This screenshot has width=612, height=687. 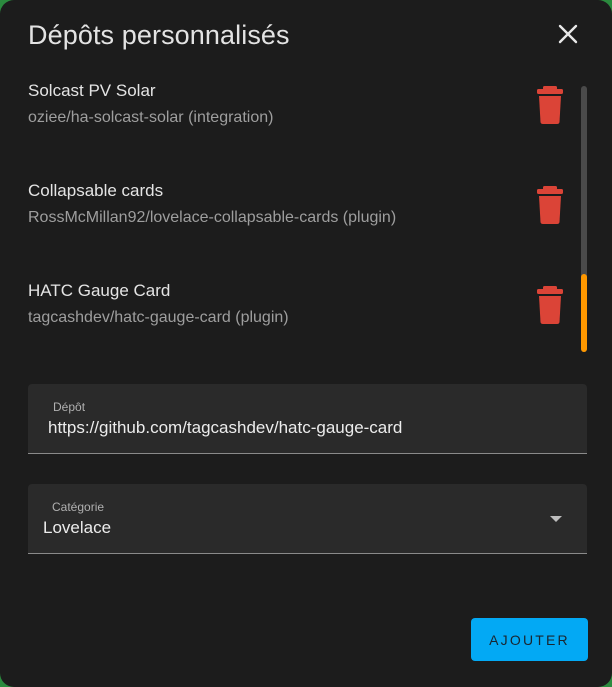 I want to click on repository-name: HATC Gauge Card, so click(x=99, y=290).